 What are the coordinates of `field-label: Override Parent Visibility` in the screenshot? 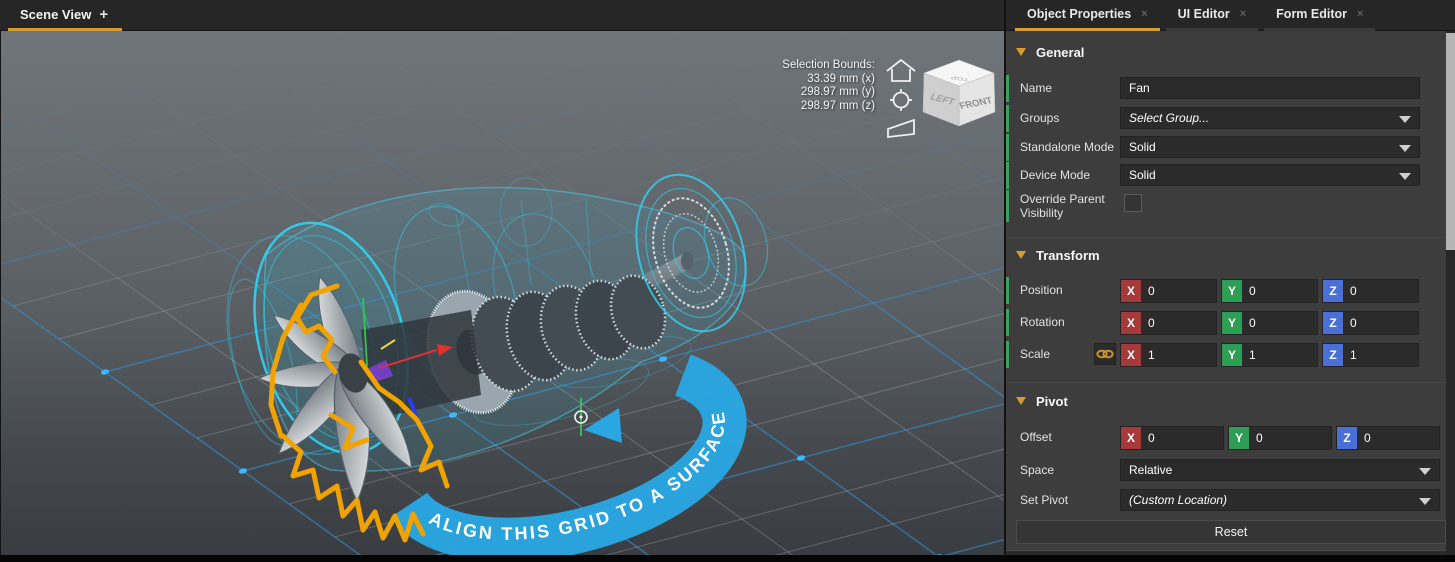 It's located at (1062, 206).